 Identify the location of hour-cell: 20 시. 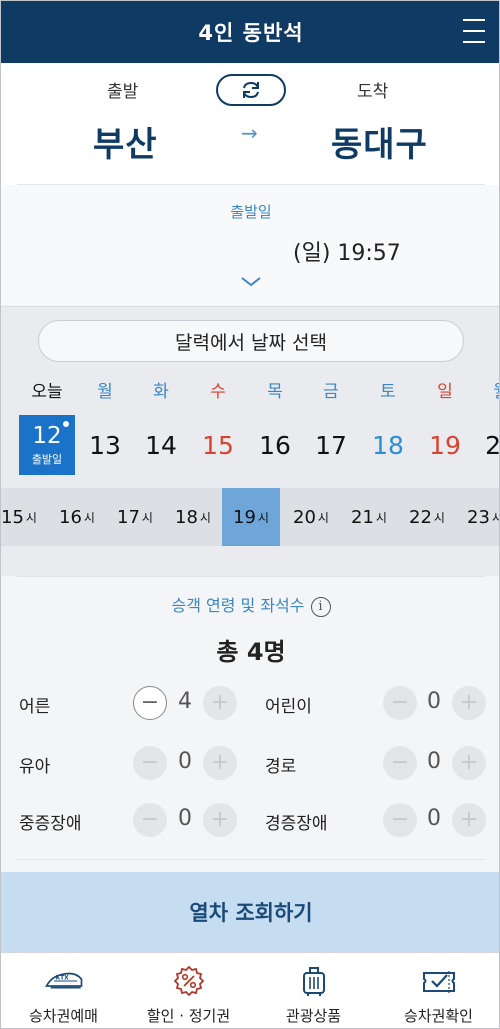
(311, 517).